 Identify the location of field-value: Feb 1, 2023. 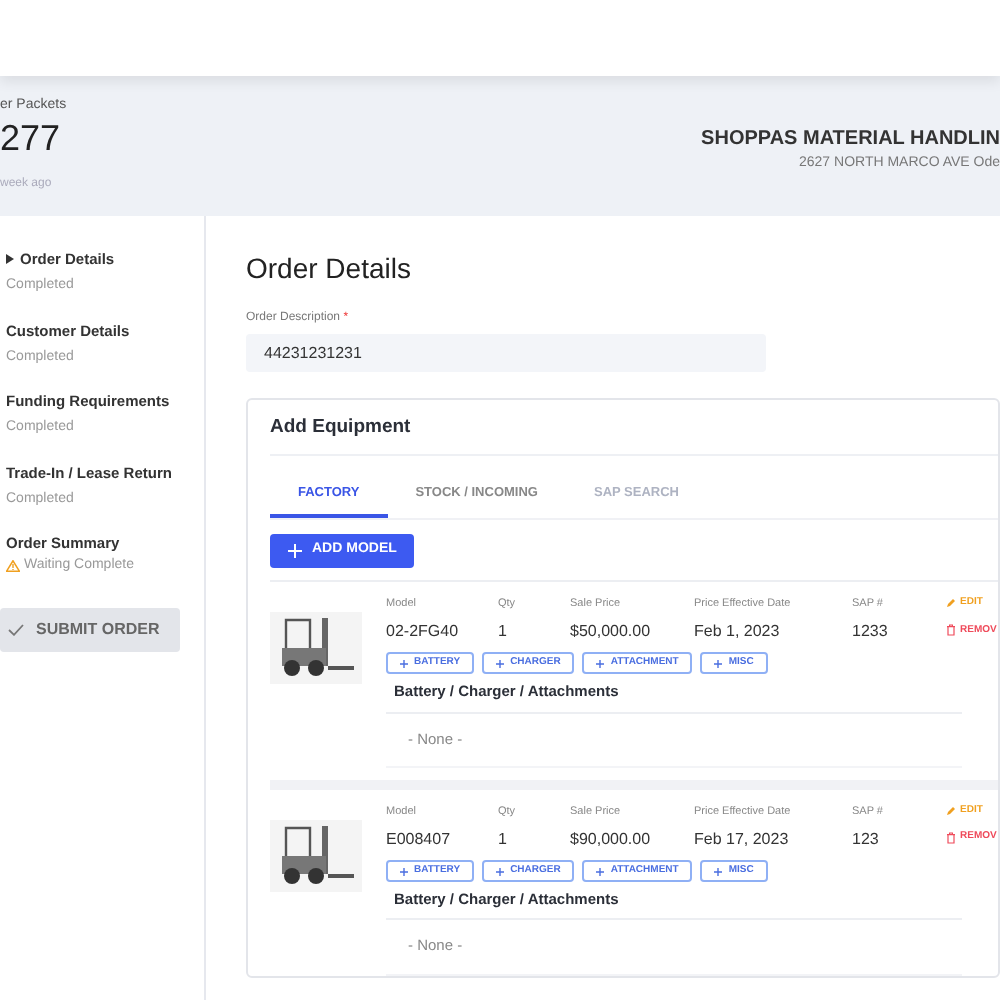
(738, 632).